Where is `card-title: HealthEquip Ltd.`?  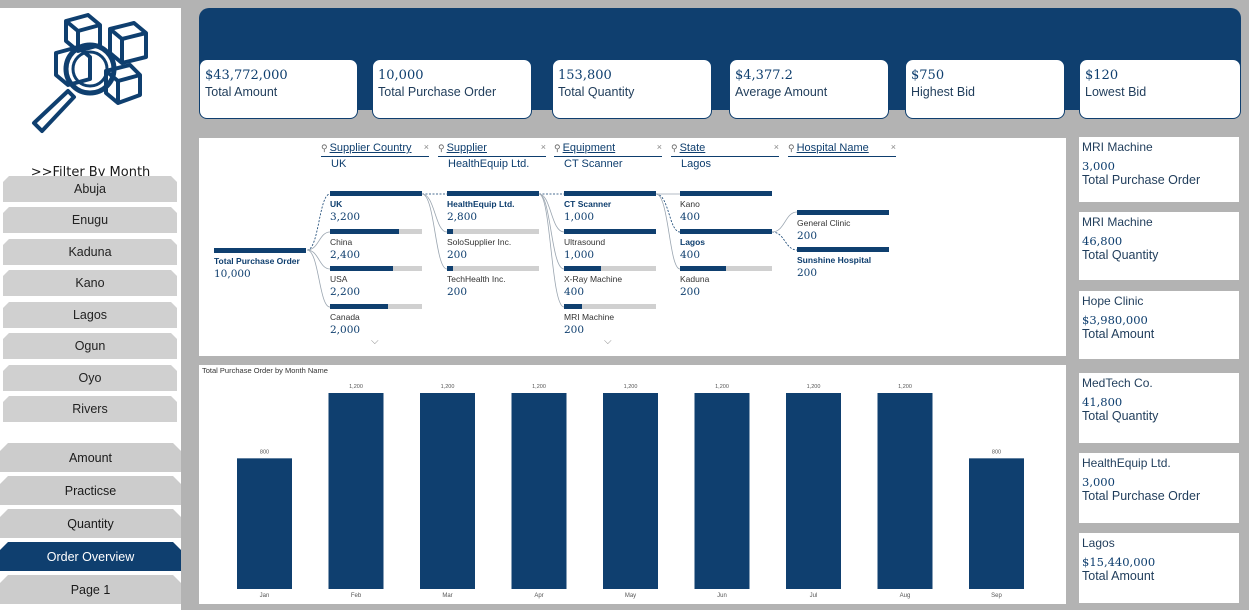 card-title: HealthEquip Ltd. is located at coordinates (1126, 463).